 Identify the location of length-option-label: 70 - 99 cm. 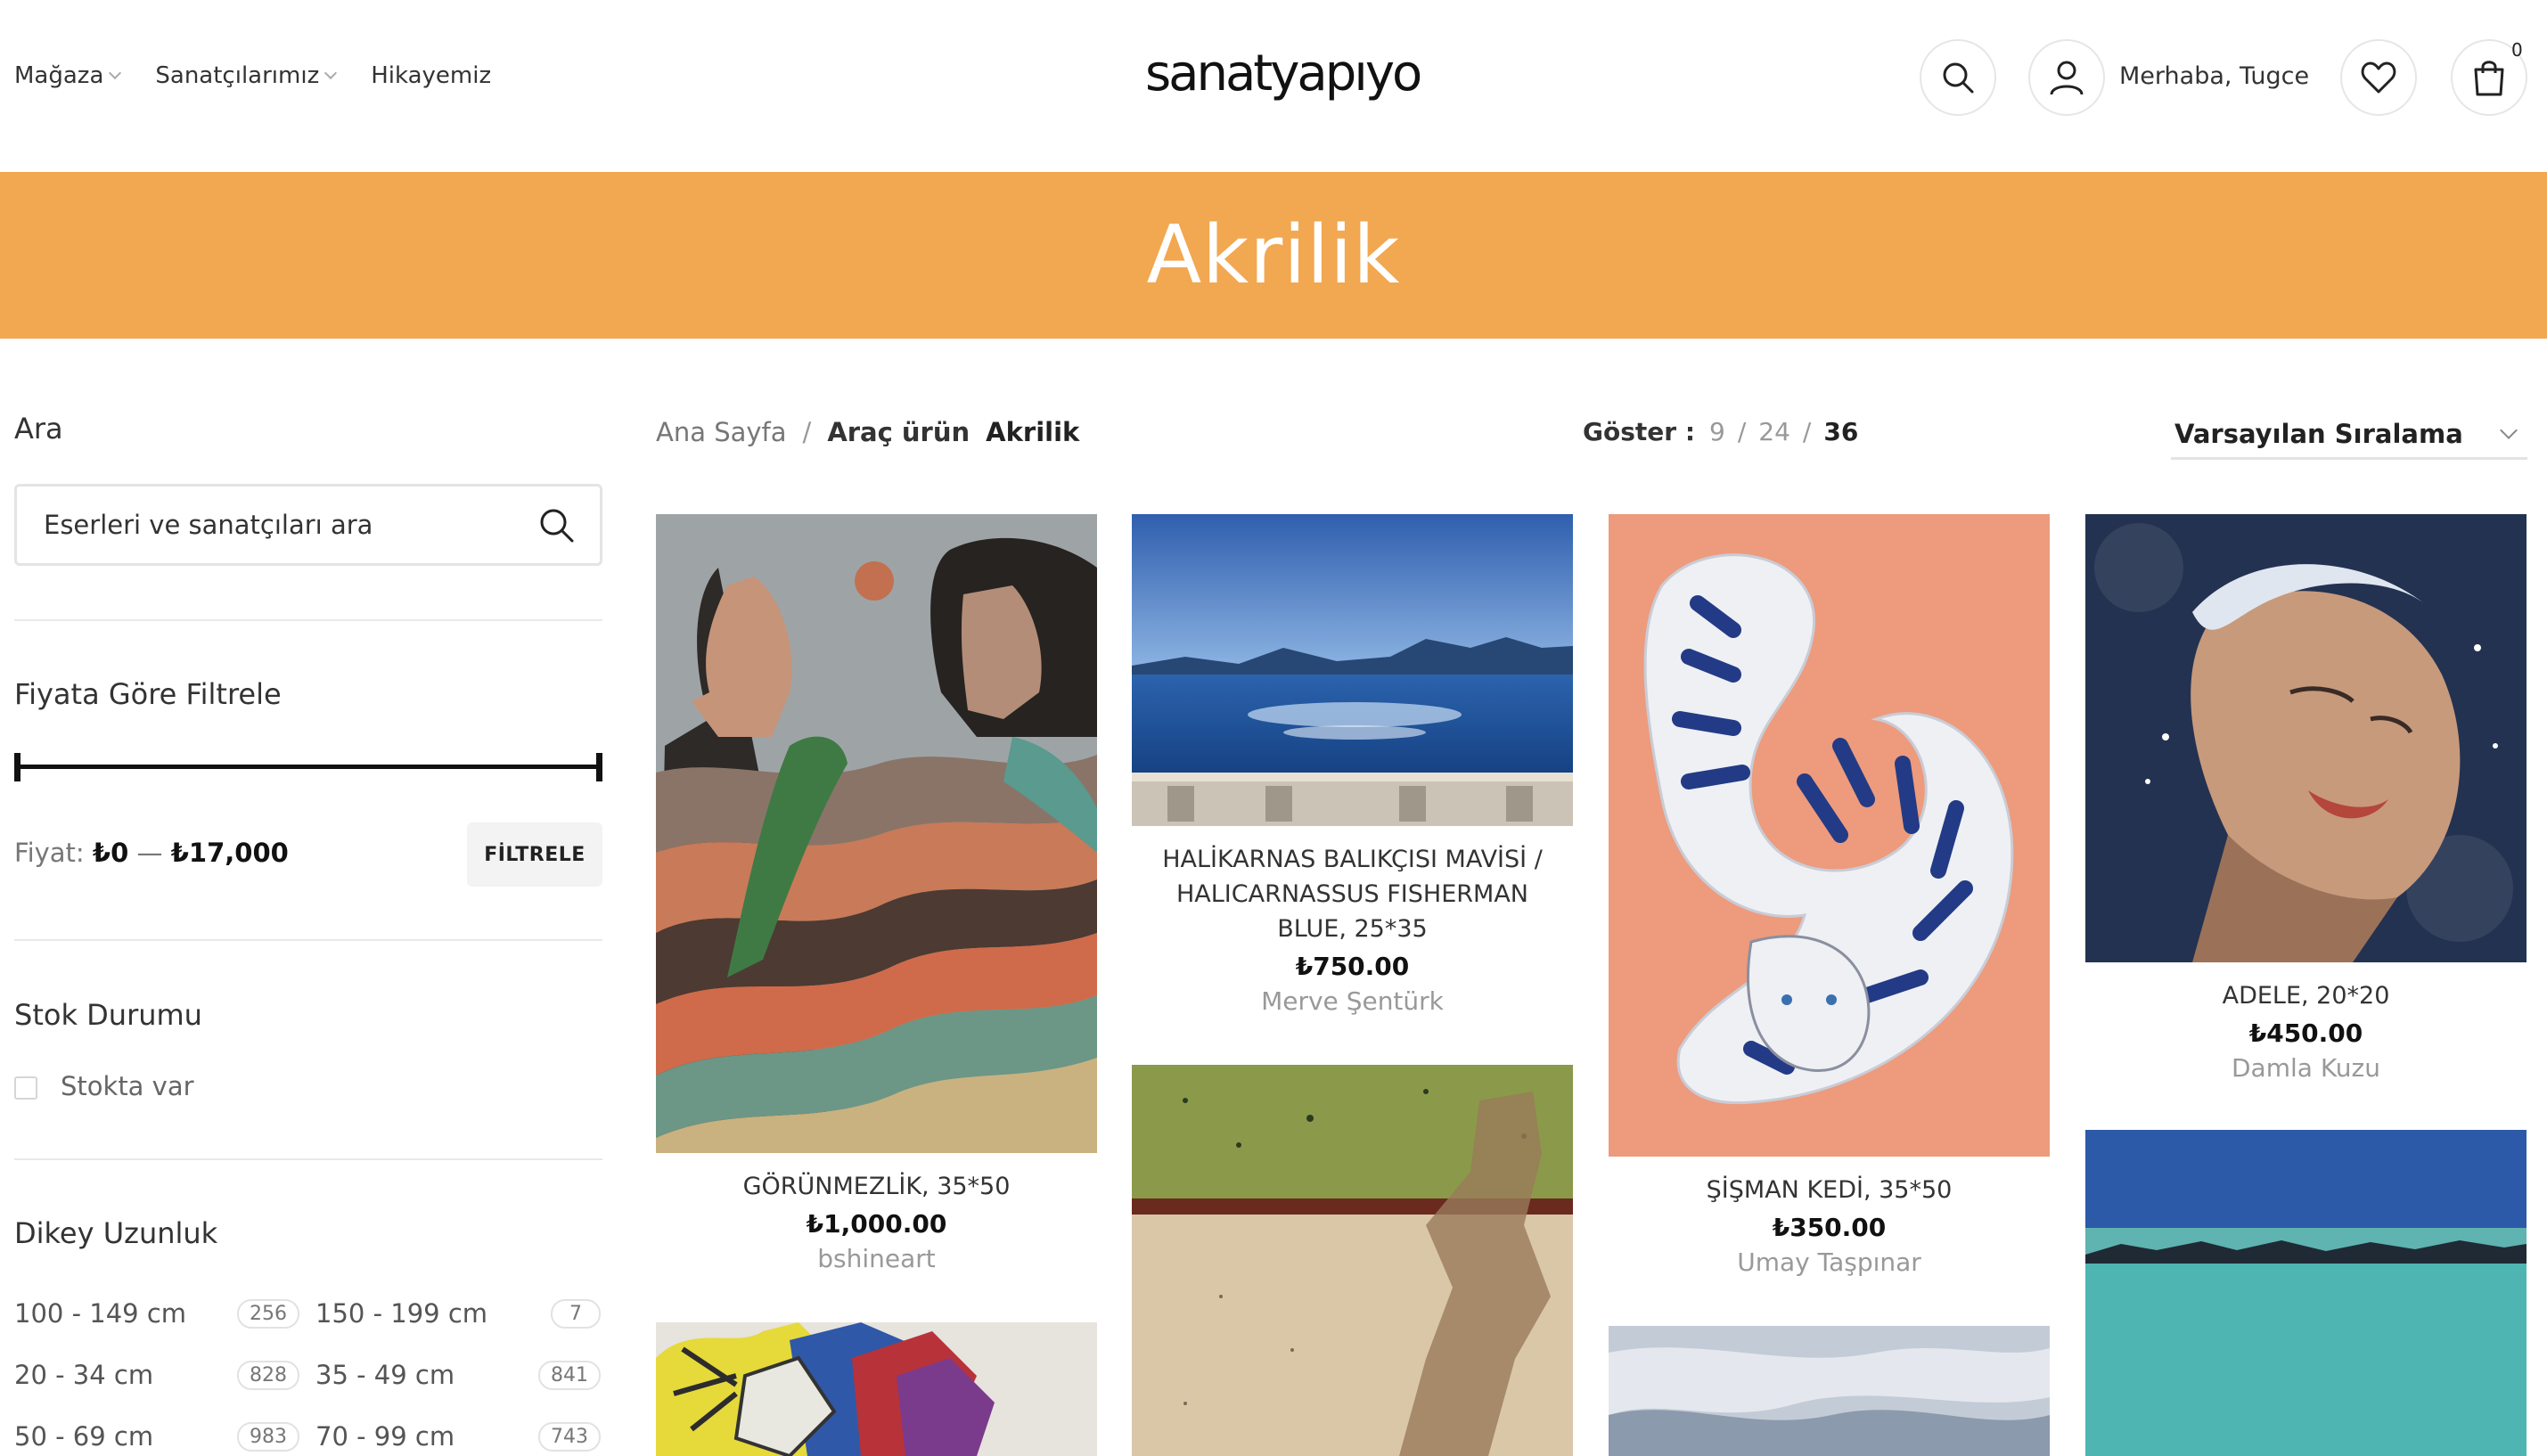
(385, 1436).